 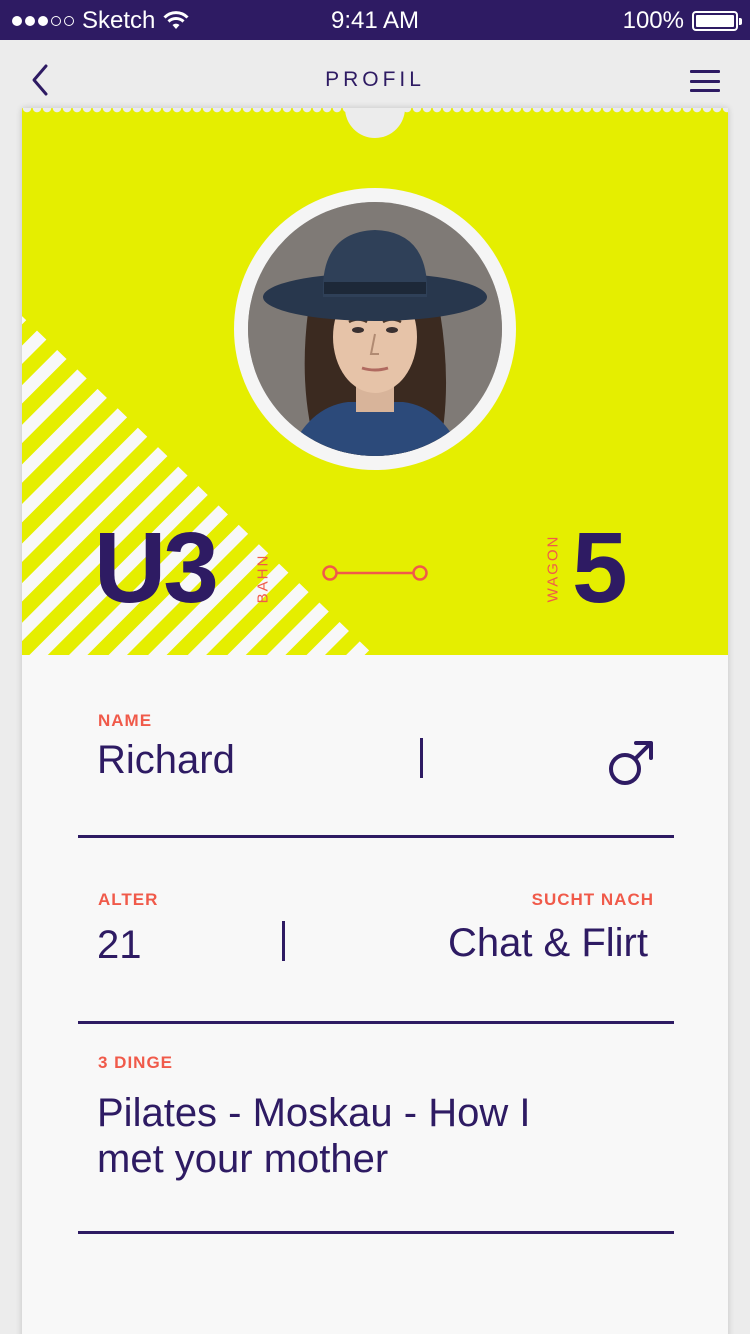 I want to click on age-label: ALTER, so click(x=128, y=899).